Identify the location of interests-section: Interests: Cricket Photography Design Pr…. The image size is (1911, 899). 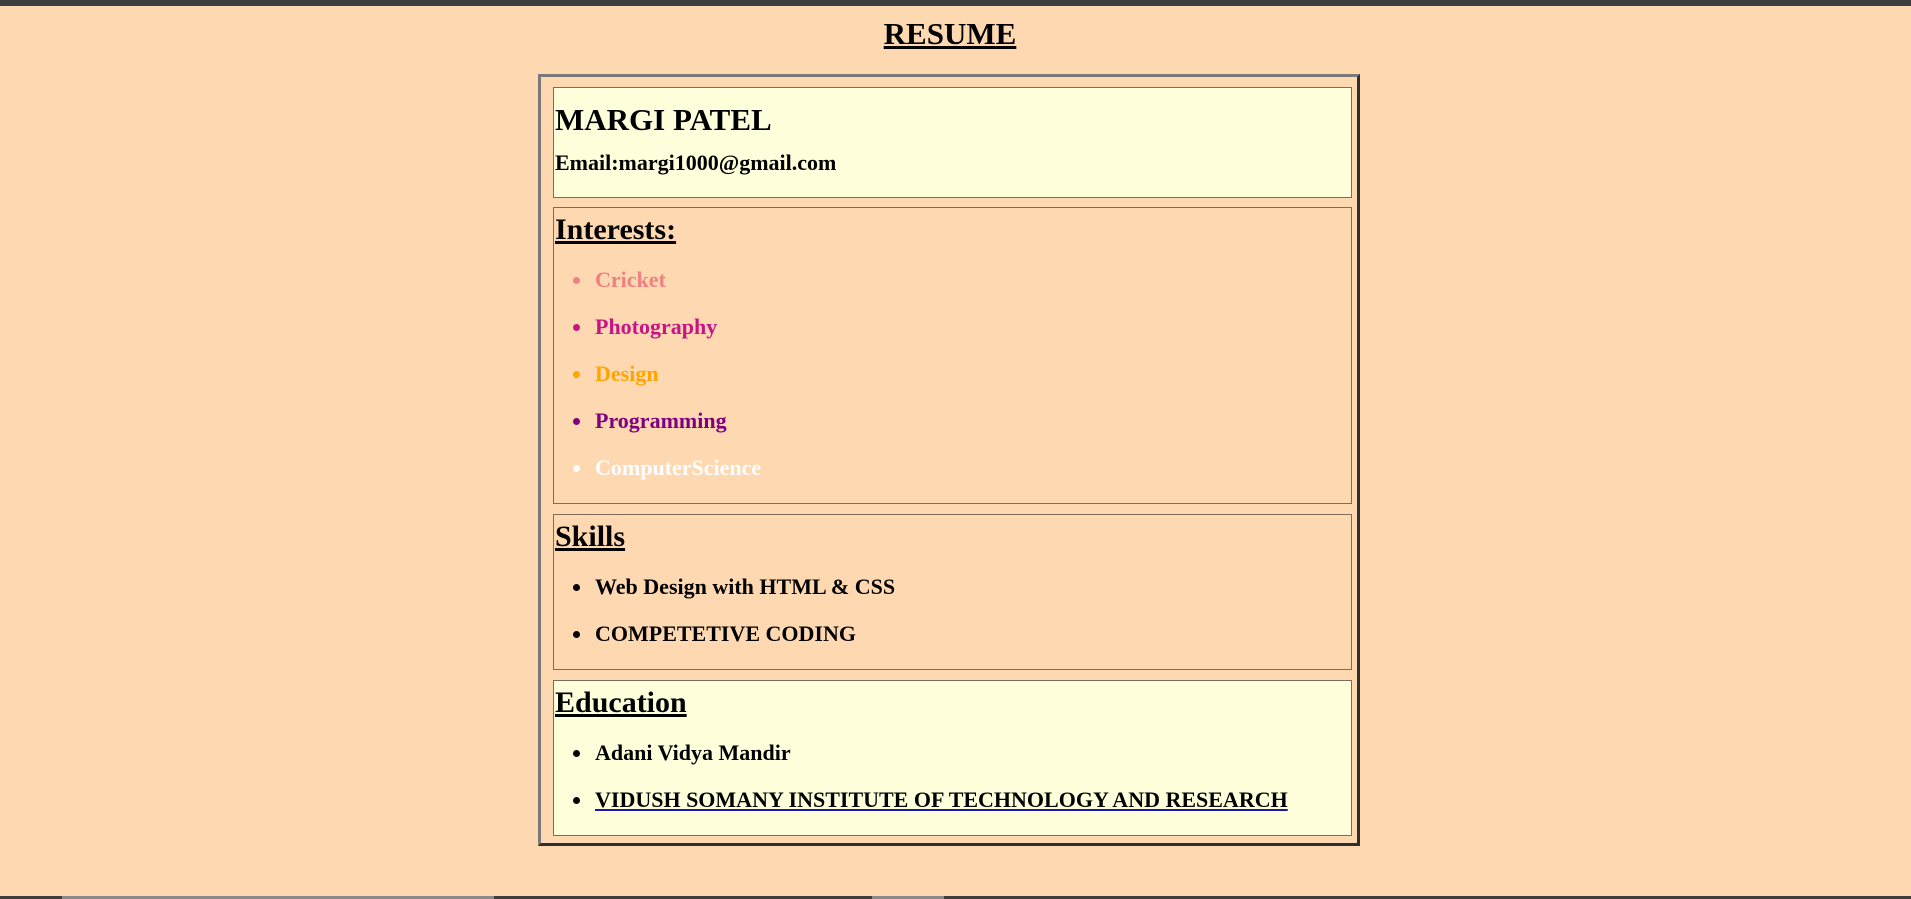
(952, 355).